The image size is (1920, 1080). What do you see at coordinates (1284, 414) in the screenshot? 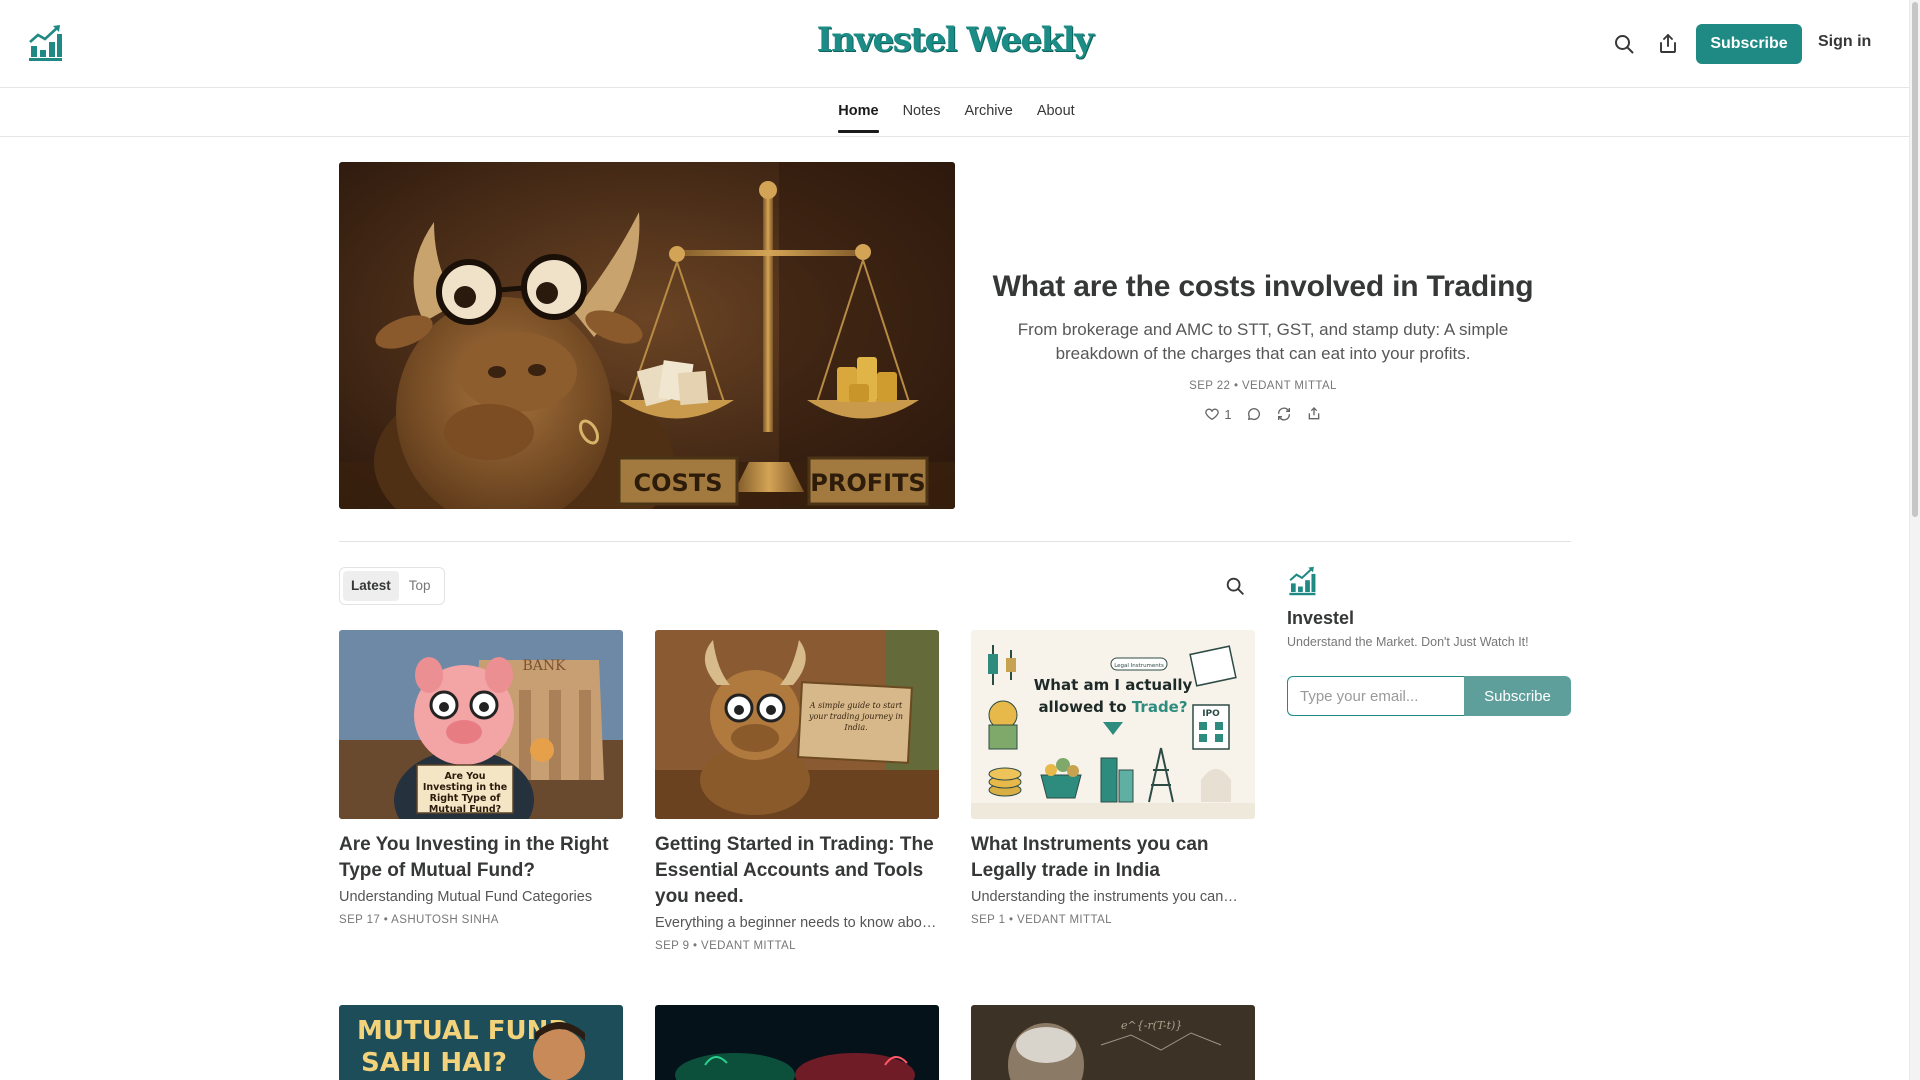
I see `restack-icon` at bounding box center [1284, 414].